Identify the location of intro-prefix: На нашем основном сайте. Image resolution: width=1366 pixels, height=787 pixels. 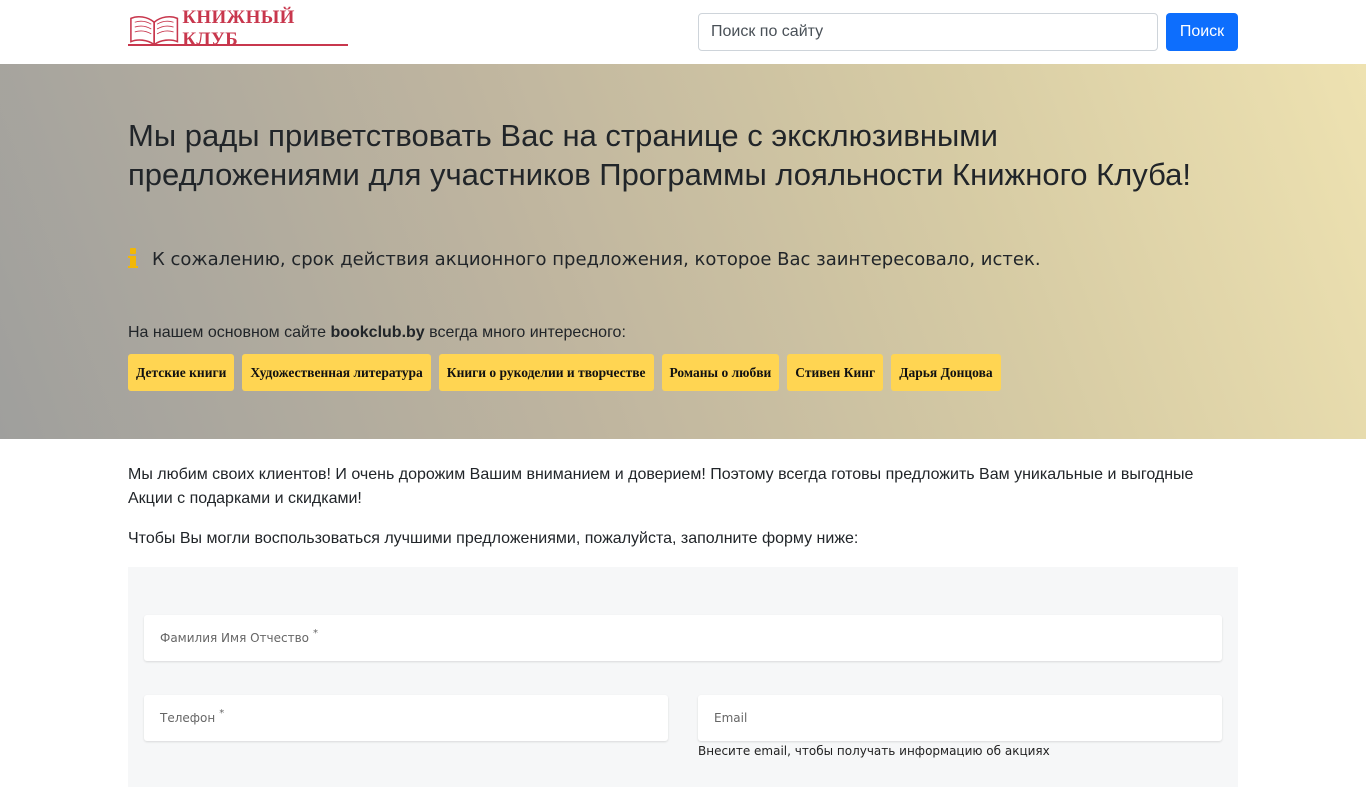
(229, 332).